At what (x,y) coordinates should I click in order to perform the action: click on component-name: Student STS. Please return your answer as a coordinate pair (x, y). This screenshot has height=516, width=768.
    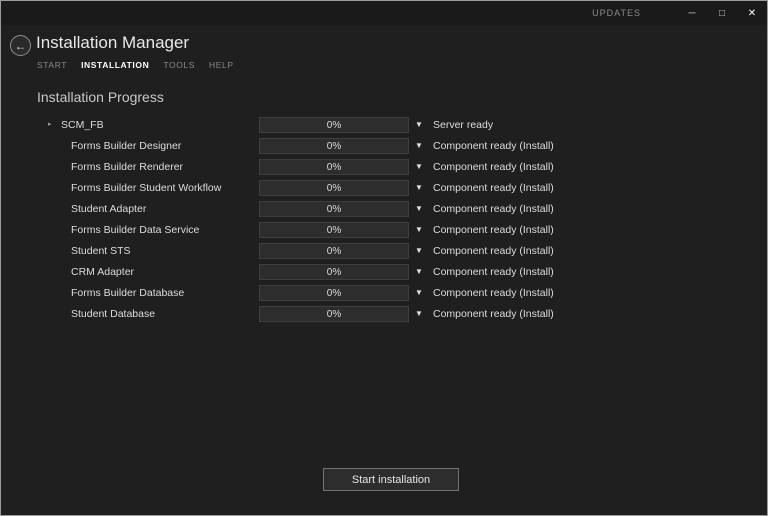
    Looking at the image, I should click on (101, 251).